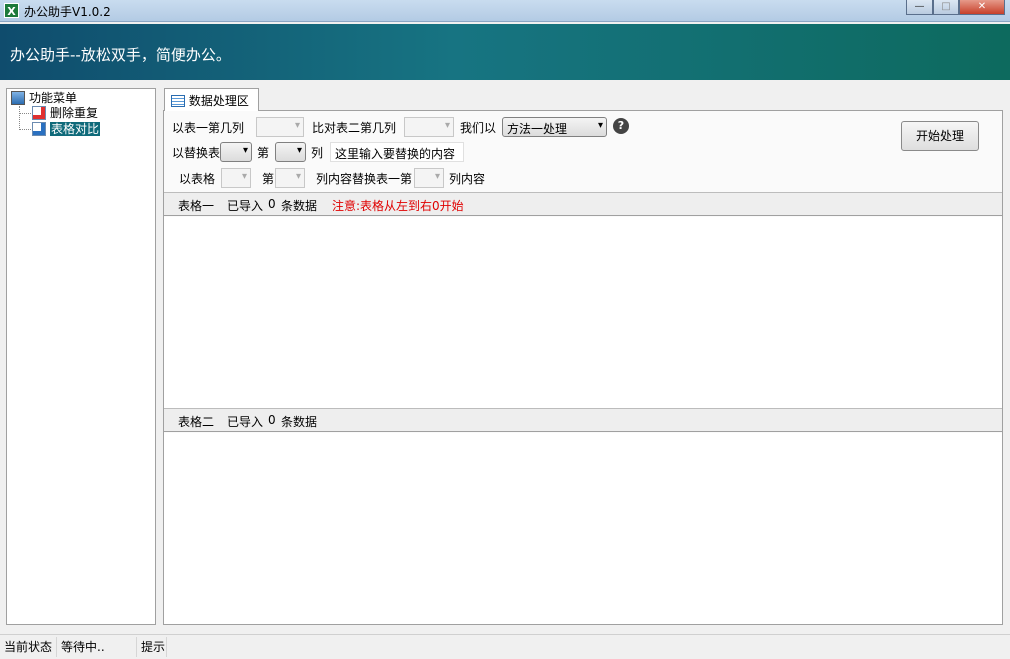 The image size is (1010, 659). Describe the element at coordinates (11, 10) in the screenshot. I see `excel-app-icon: X` at that location.